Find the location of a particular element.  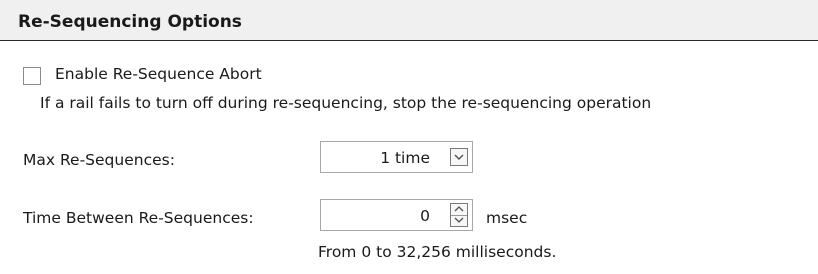

enable-resequence-abort-label: Enable Re-Sequence Abort is located at coordinates (158, 74).